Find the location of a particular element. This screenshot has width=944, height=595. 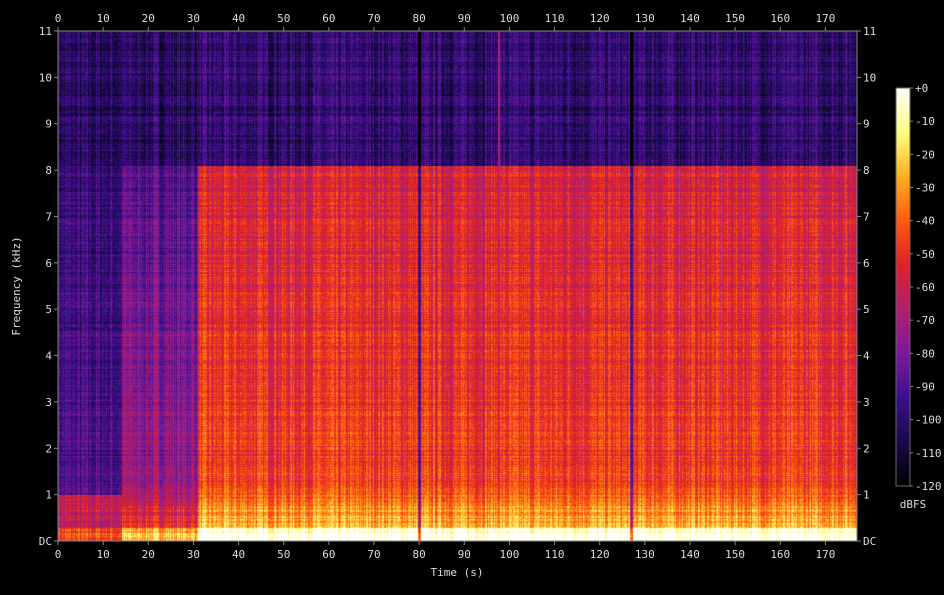

x-axis-label: Time (s) is located at coordinates (457, 572).